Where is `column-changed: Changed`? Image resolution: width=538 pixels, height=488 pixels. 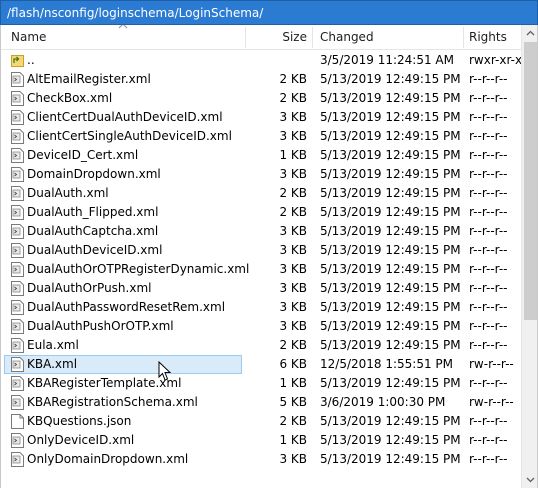
column-changed: Changed is located at coordinates (347, 37).